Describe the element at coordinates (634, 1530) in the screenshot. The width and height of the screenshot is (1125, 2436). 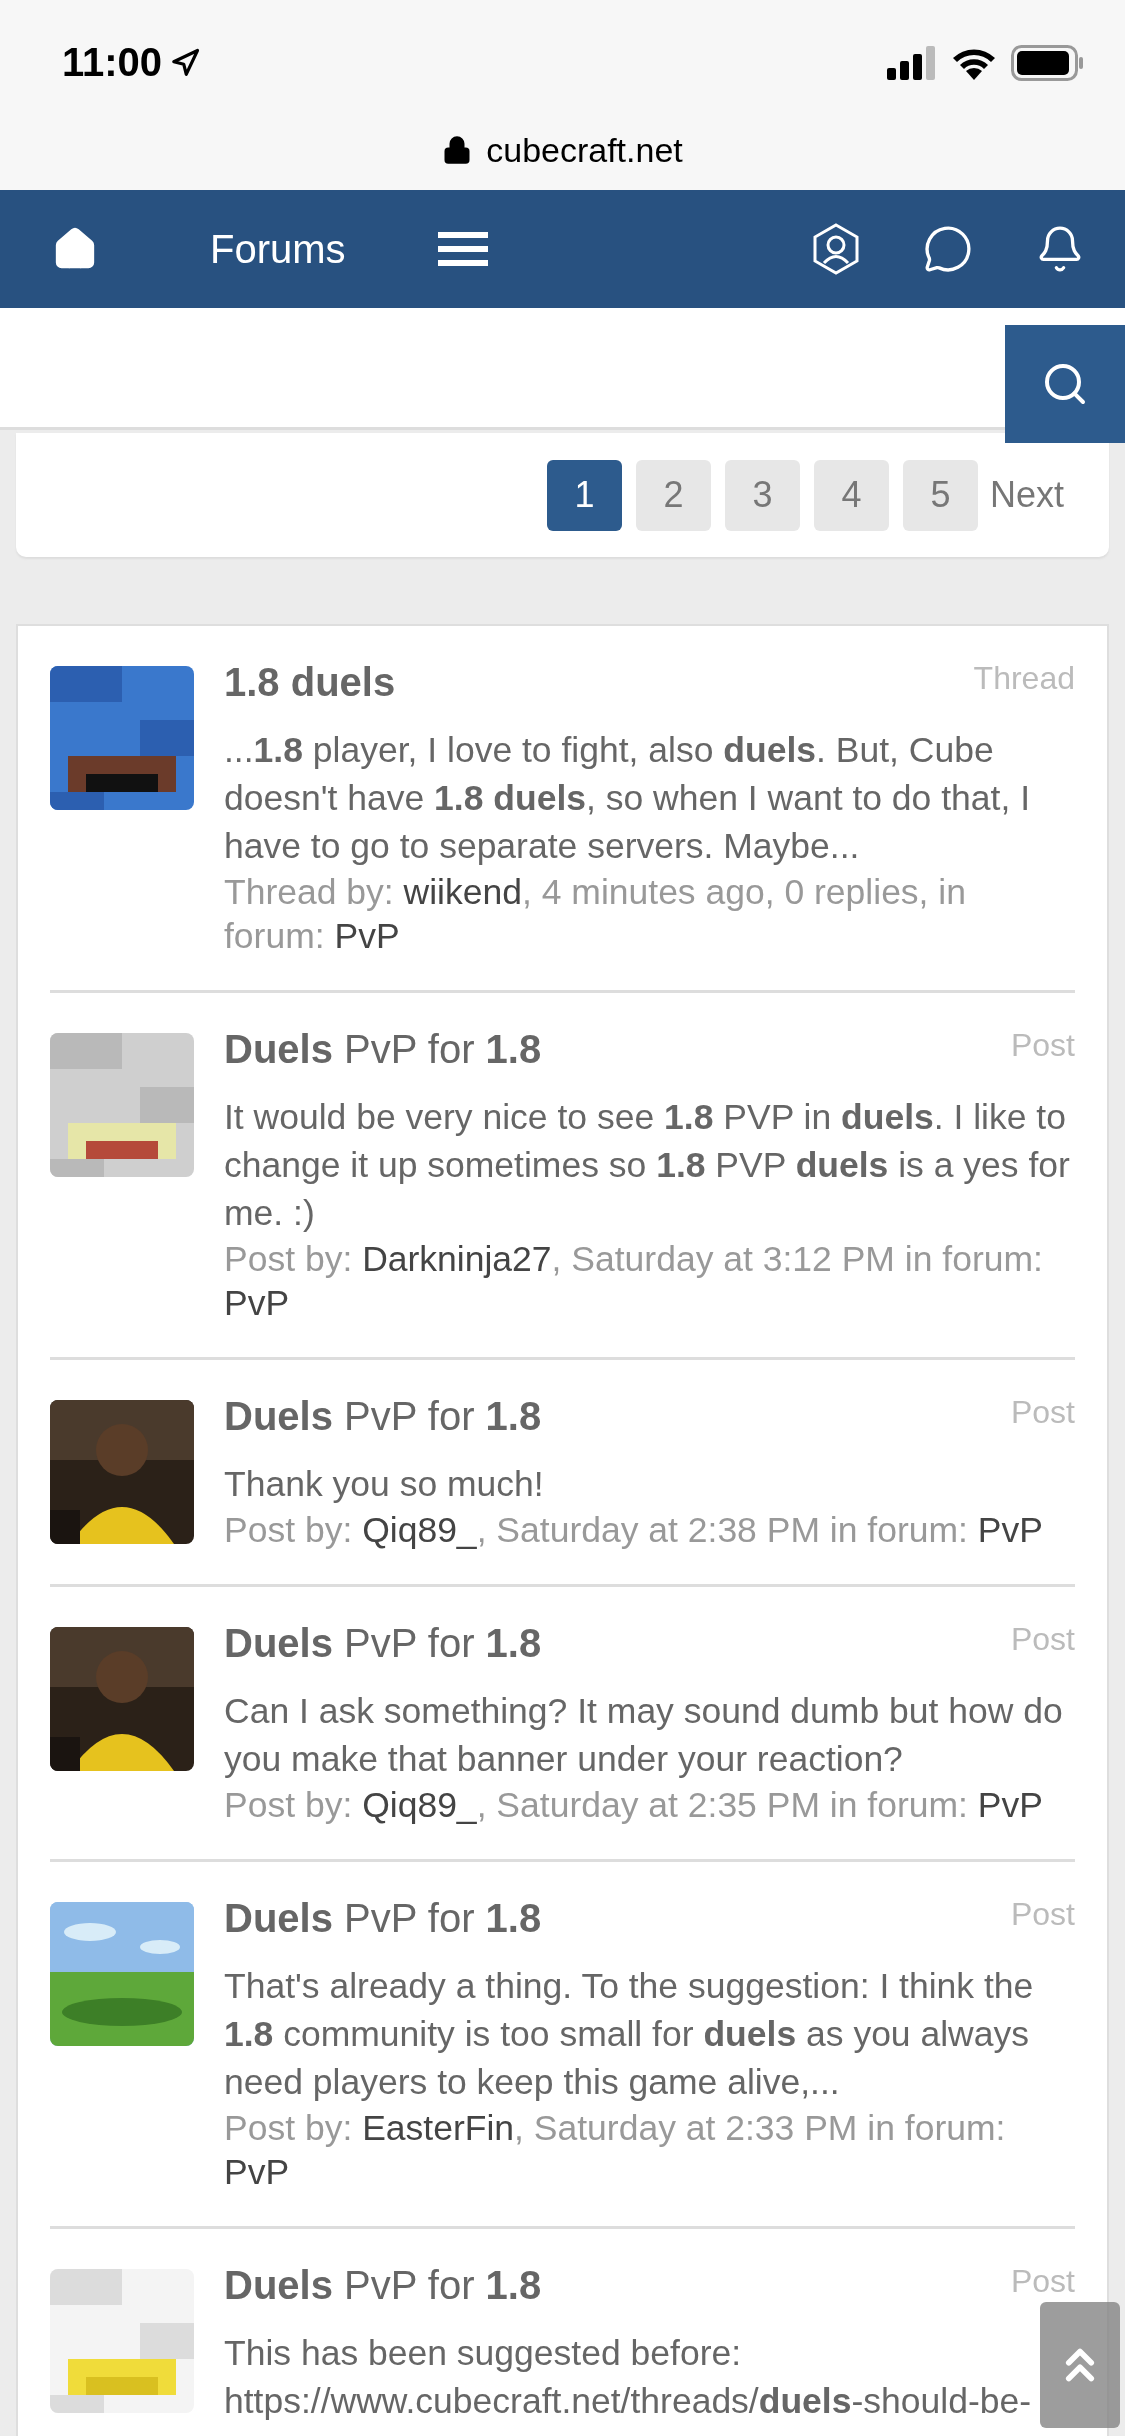
I see `result-meta: Post by: Qiq89_, Saturday at 2:38 PM in forum: PvP` at that location.